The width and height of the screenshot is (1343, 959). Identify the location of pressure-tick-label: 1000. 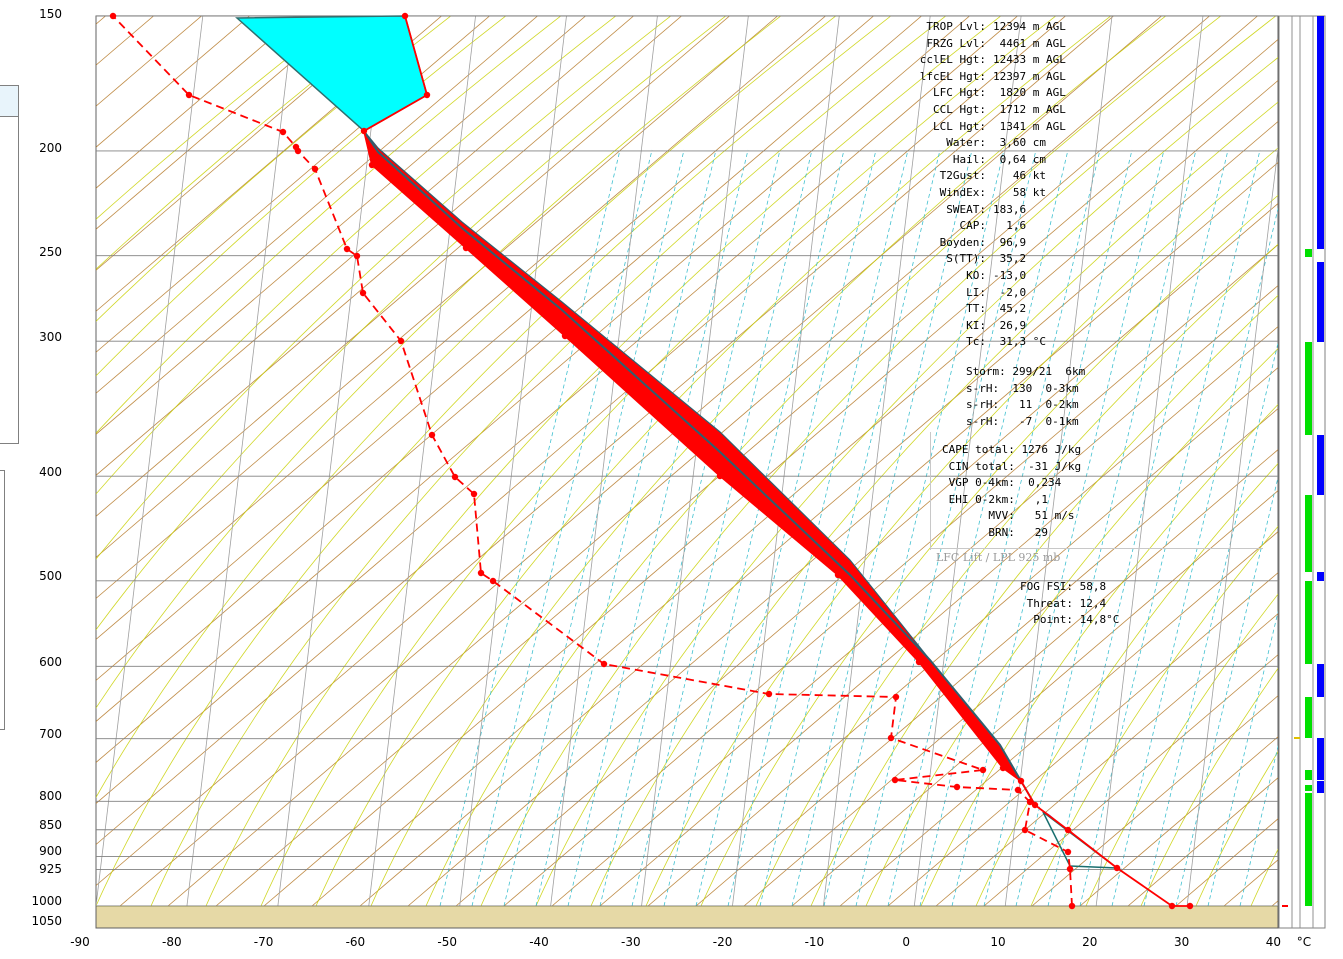
(46, 901).